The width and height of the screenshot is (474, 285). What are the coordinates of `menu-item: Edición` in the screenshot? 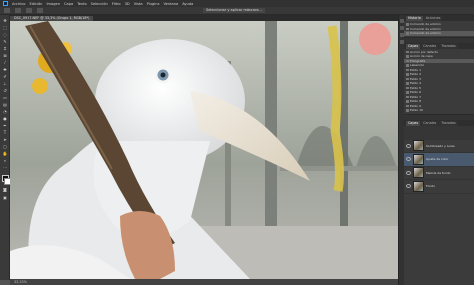 It's located at (35, 4).